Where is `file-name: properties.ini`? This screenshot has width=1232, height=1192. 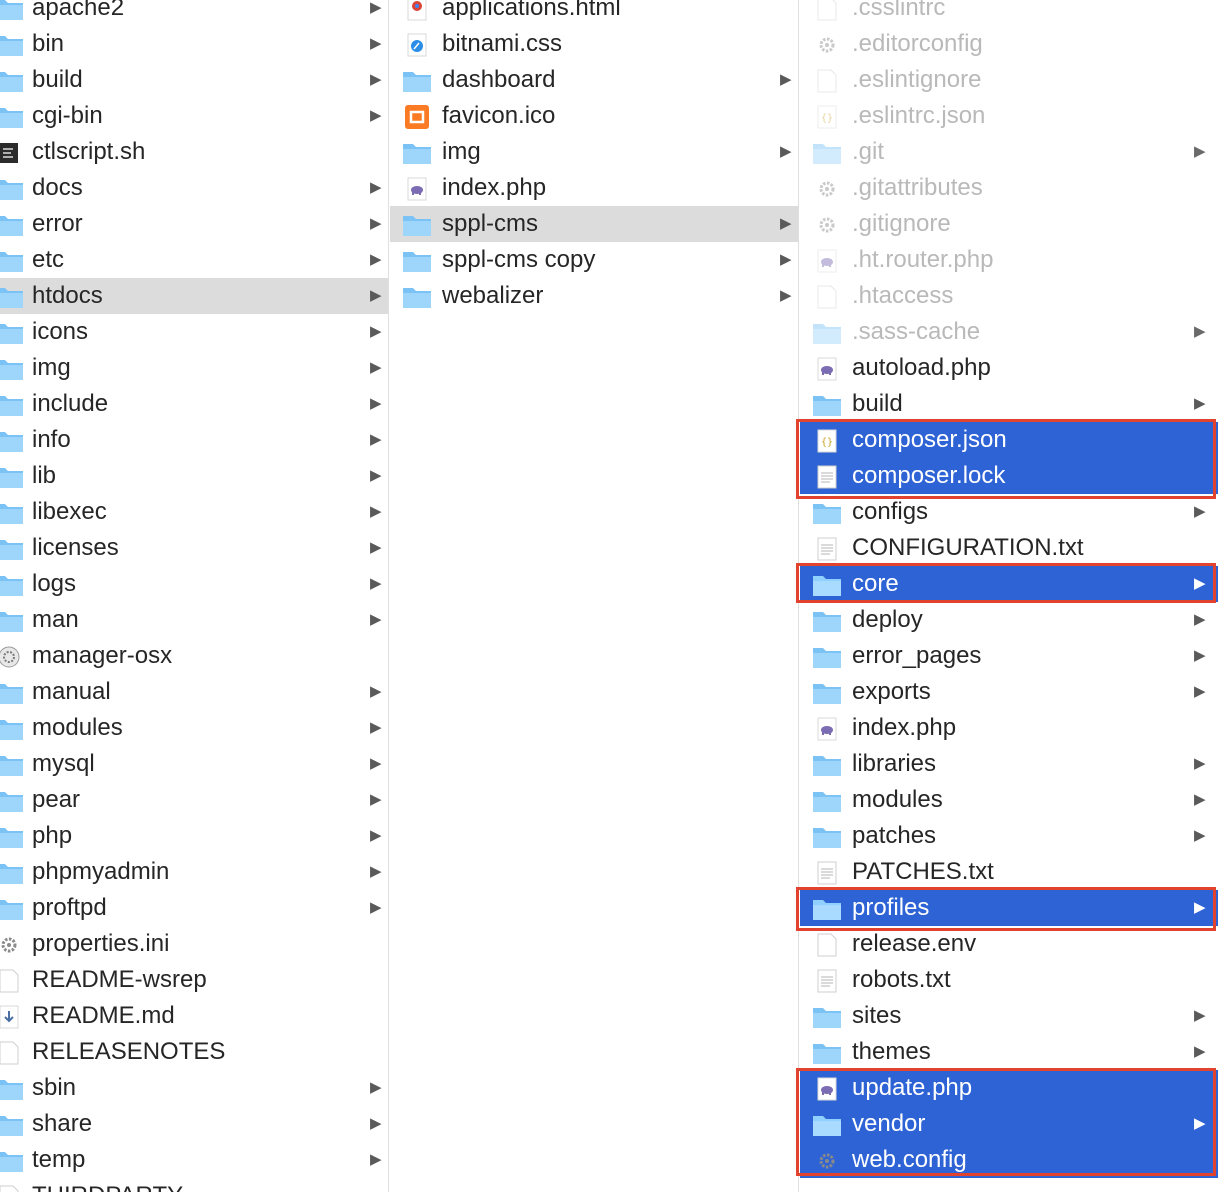
file-name: properties.ini is located at coordinates (101, 943).